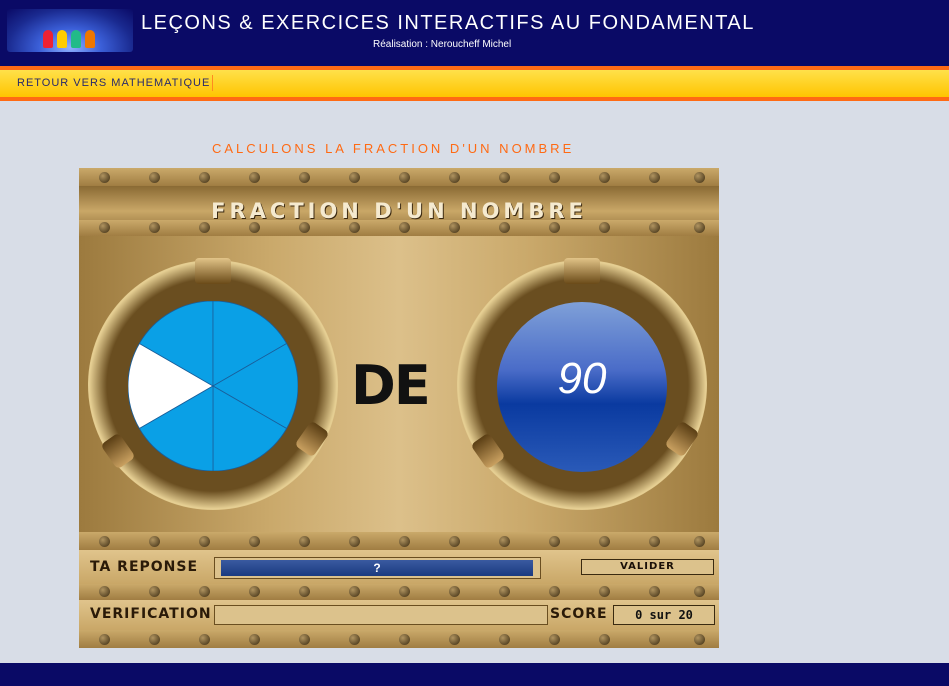 The width and height of the screenshot is (949, 686). I want to click on score-label: SCORE, so click(579, 614).